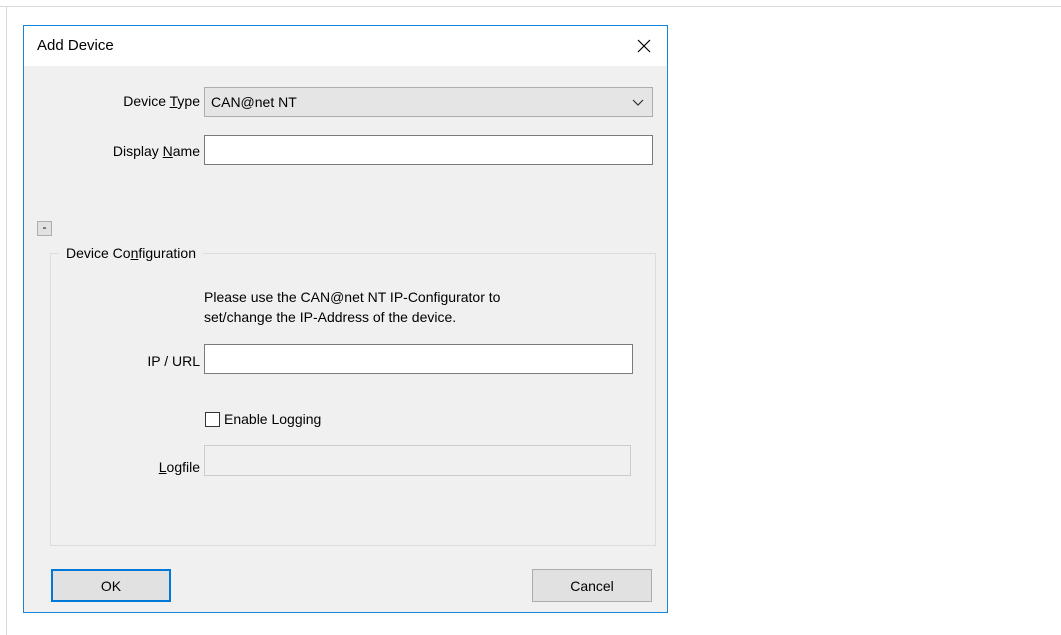 This screenshot has height=635, width=1061. I want to click on ip-url-label: IP / URL, so click(173, 361).